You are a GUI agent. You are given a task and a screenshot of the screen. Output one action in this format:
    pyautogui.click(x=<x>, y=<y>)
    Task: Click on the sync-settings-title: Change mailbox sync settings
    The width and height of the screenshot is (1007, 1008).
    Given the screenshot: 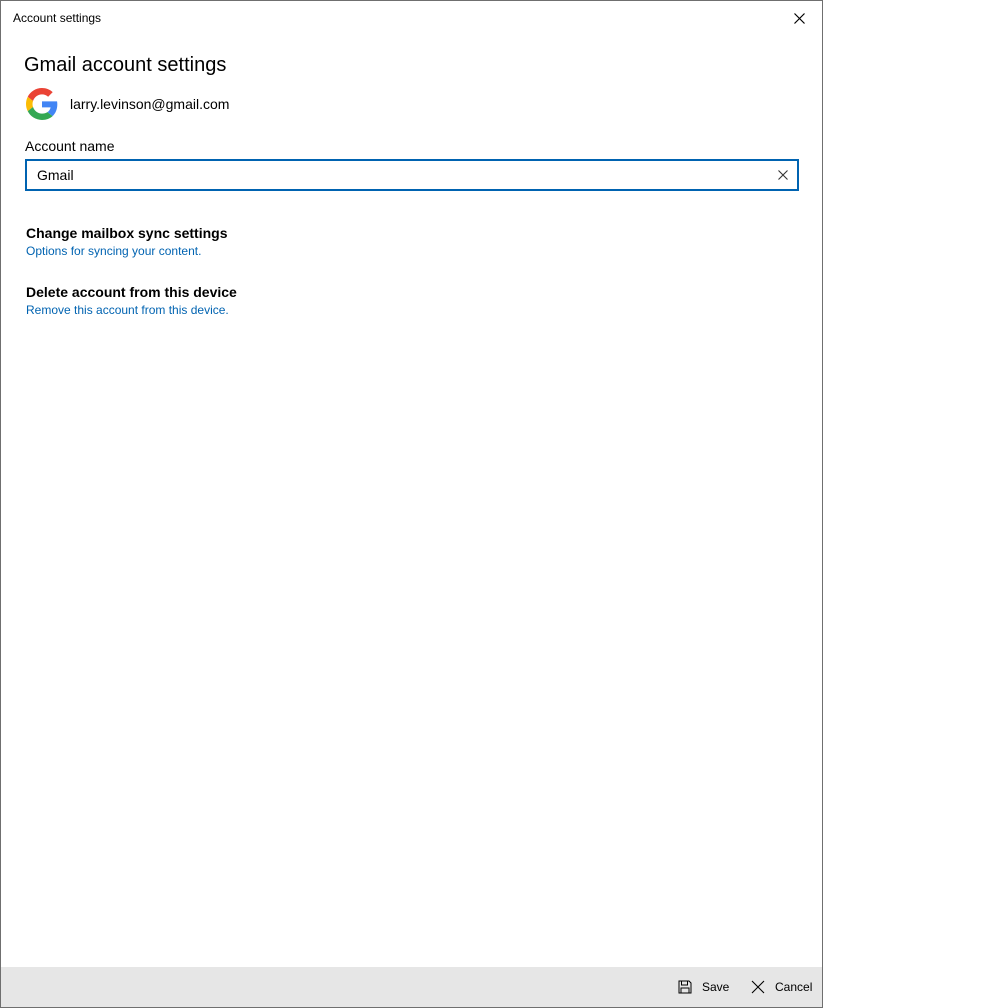 What is the action you would take?
    pyautogui.click(x=127, y=233)
    